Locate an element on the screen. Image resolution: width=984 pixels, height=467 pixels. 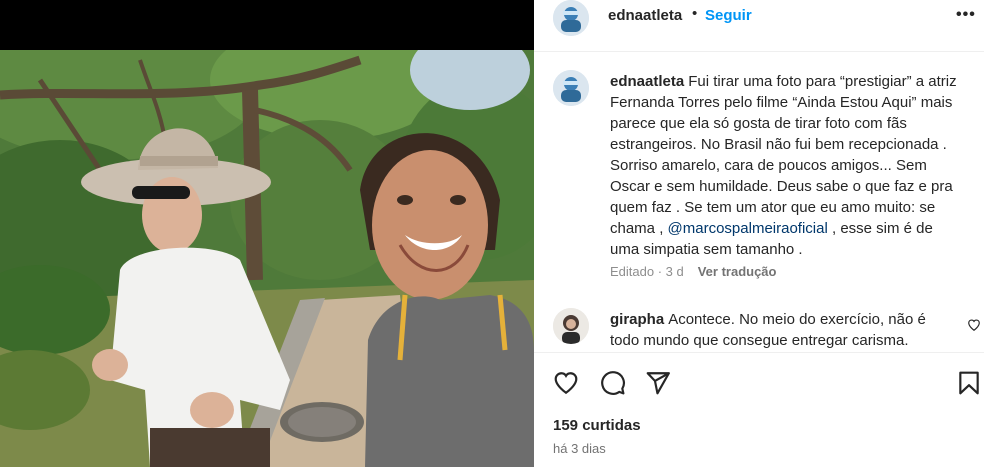
comment-icon is located at coordinates (613, 383).